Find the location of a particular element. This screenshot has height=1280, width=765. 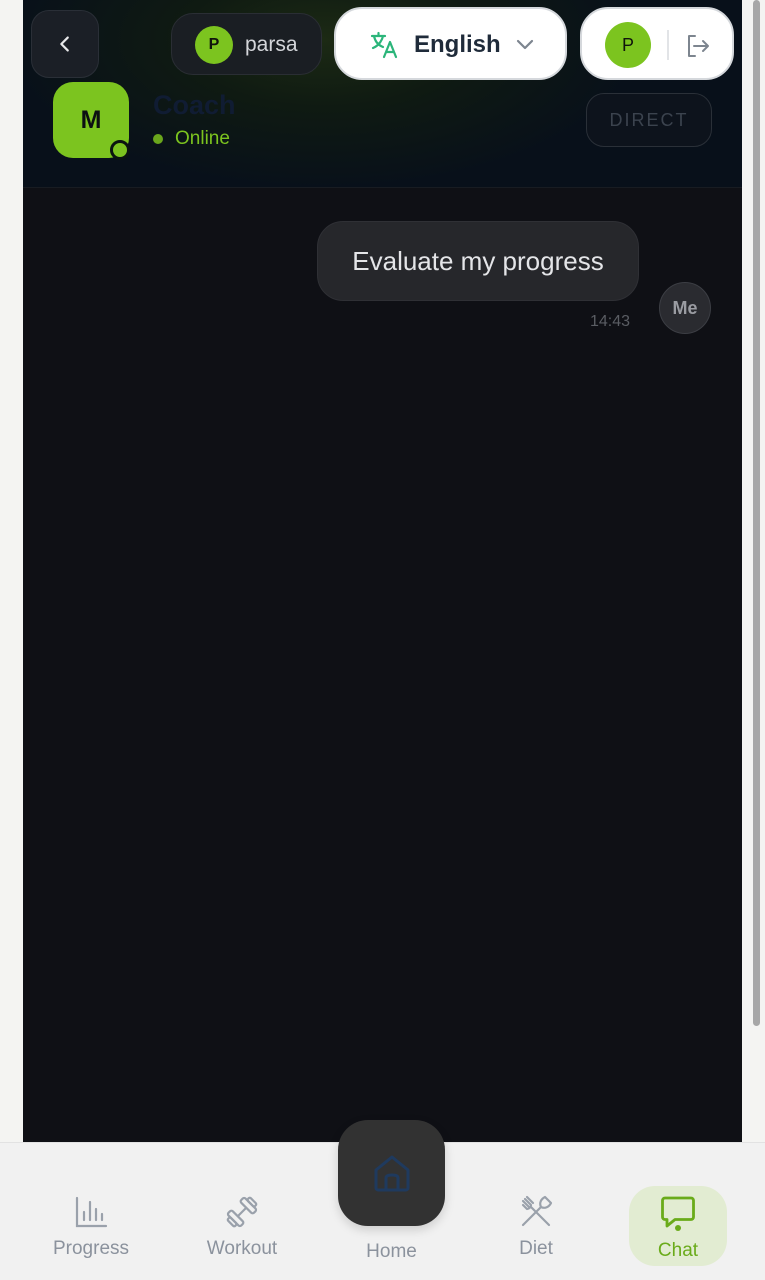

account-avatar: P is located at coordinates (628, 45).